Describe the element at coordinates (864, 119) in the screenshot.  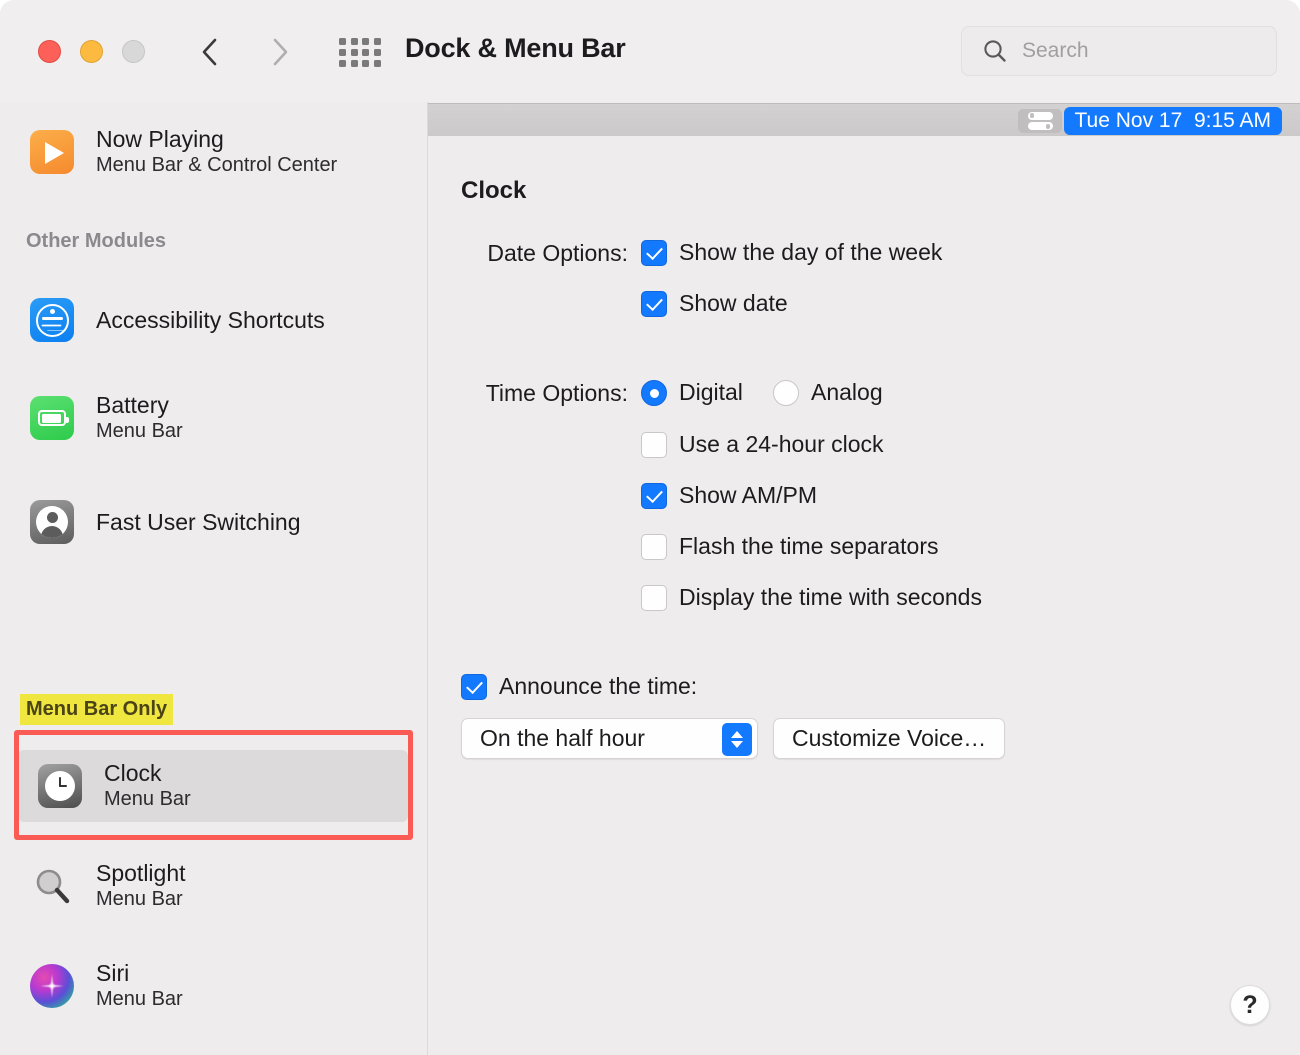
I see `menu-bar-preview: Tue Nov 17 9:15 AM` at that location.